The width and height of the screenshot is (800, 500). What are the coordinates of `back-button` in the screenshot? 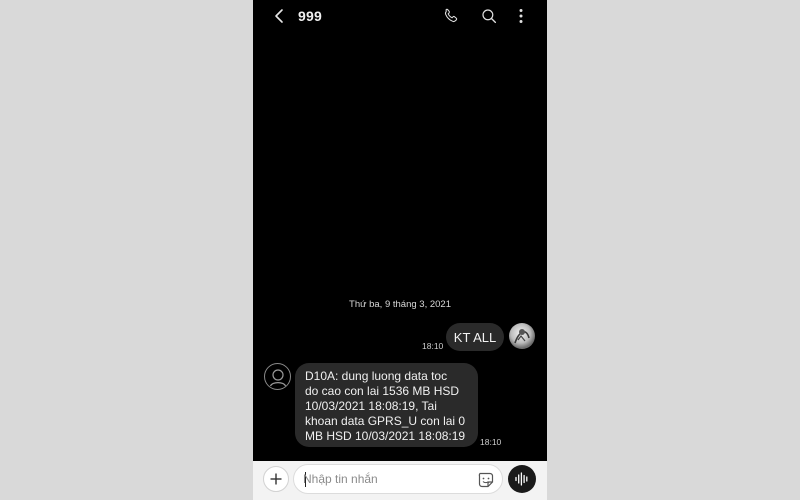 It's located at (279, 16).